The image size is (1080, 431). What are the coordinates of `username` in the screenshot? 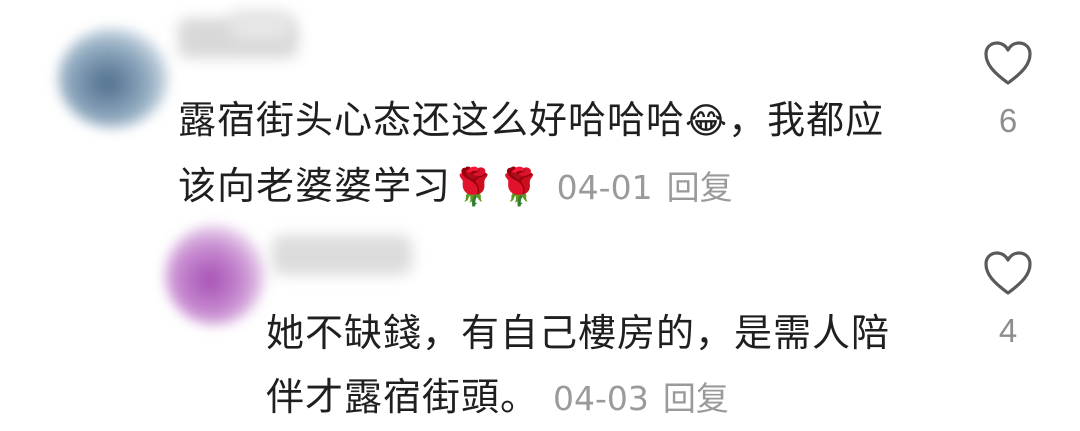 It's located at (342, 255).